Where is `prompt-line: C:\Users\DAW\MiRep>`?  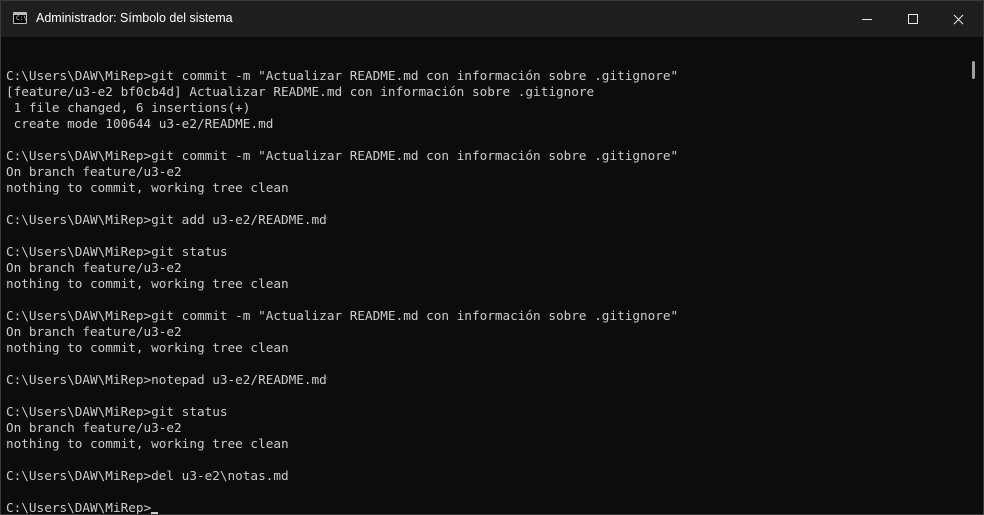
prompt-line: C:\Users\DAW\MiRep> is located at coordinates (483, 507).